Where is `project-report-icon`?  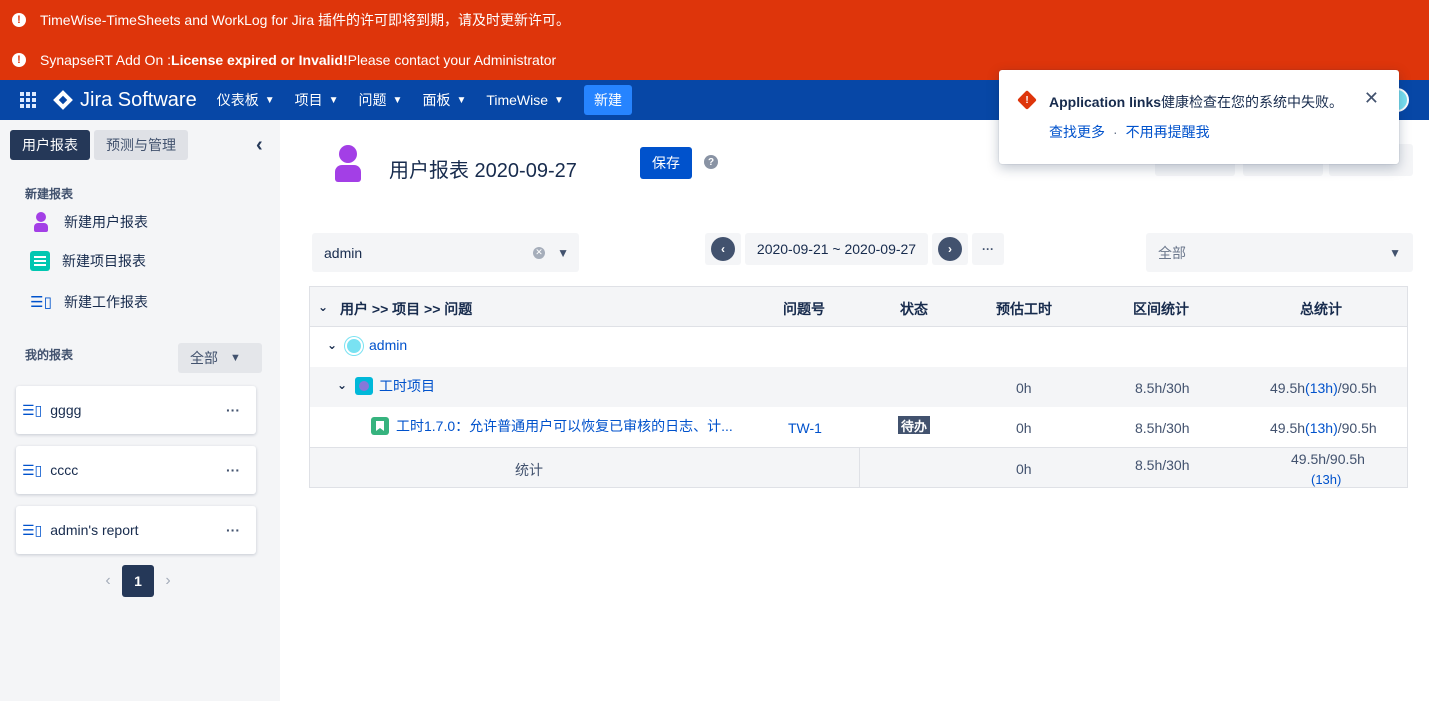 project-report-icon is located at coordinates (40, 261).